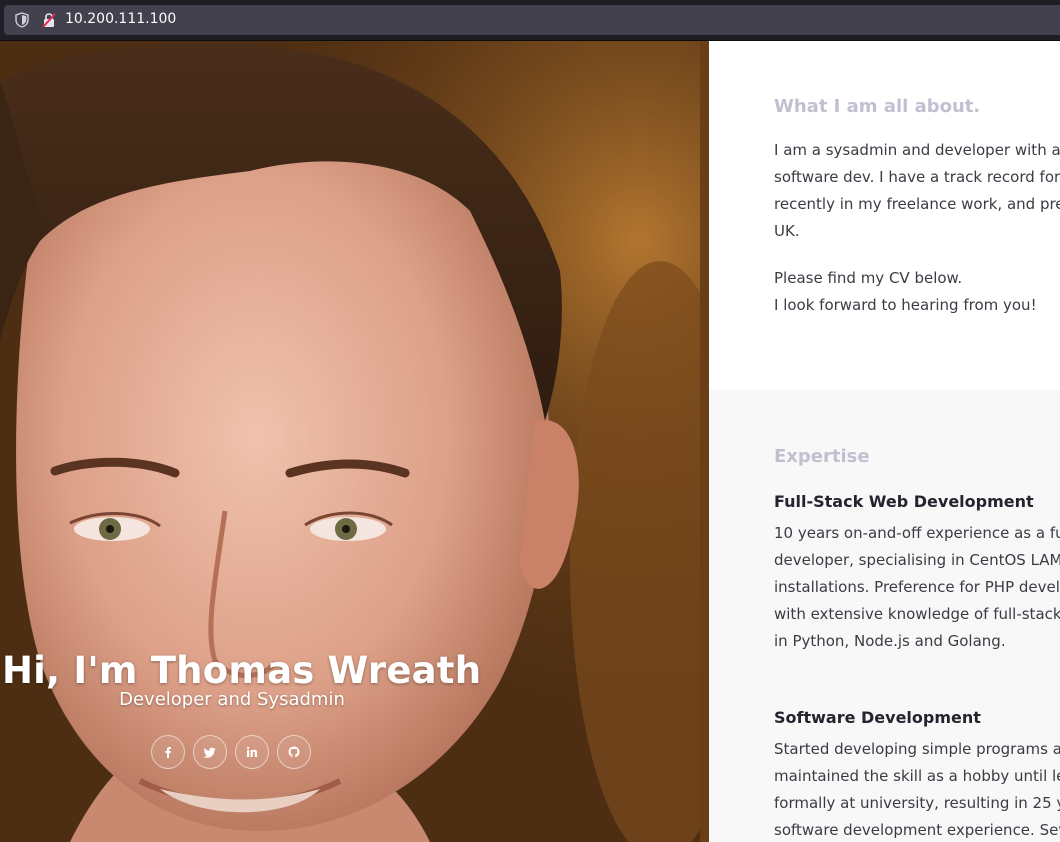  I want to click on expertise-line: 10 years on-and-off experience as a fu, so click(917, 533).